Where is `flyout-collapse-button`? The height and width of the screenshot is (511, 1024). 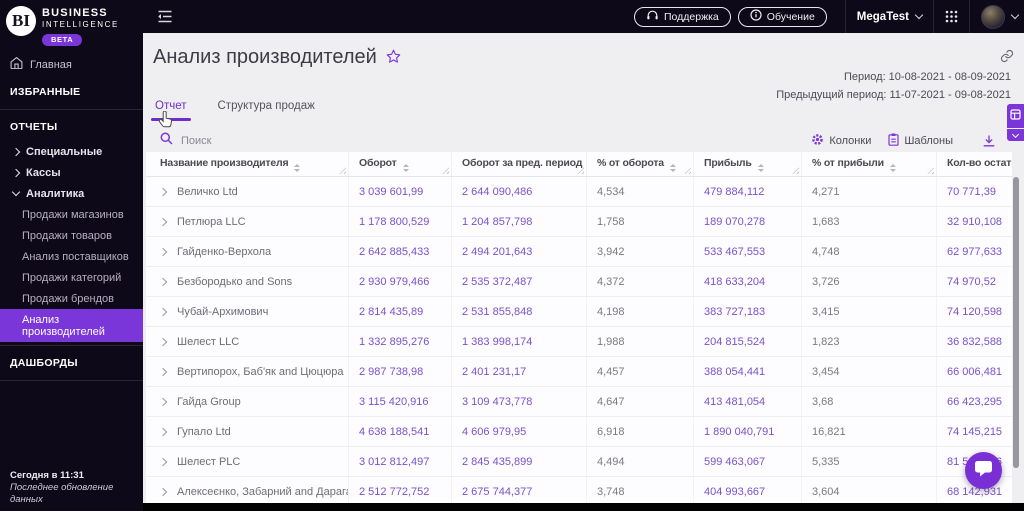 flyout-collapse-button is located at coordinates (1015, 135).